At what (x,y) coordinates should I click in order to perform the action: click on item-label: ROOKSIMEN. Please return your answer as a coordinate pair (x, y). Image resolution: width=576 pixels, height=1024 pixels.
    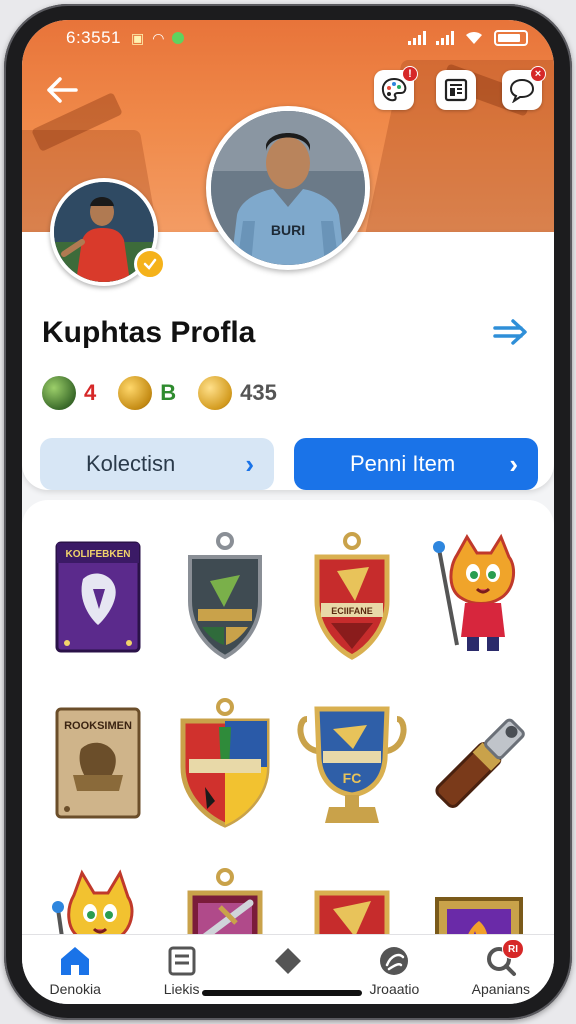
    Looking at the image, I should click on (98, 726).